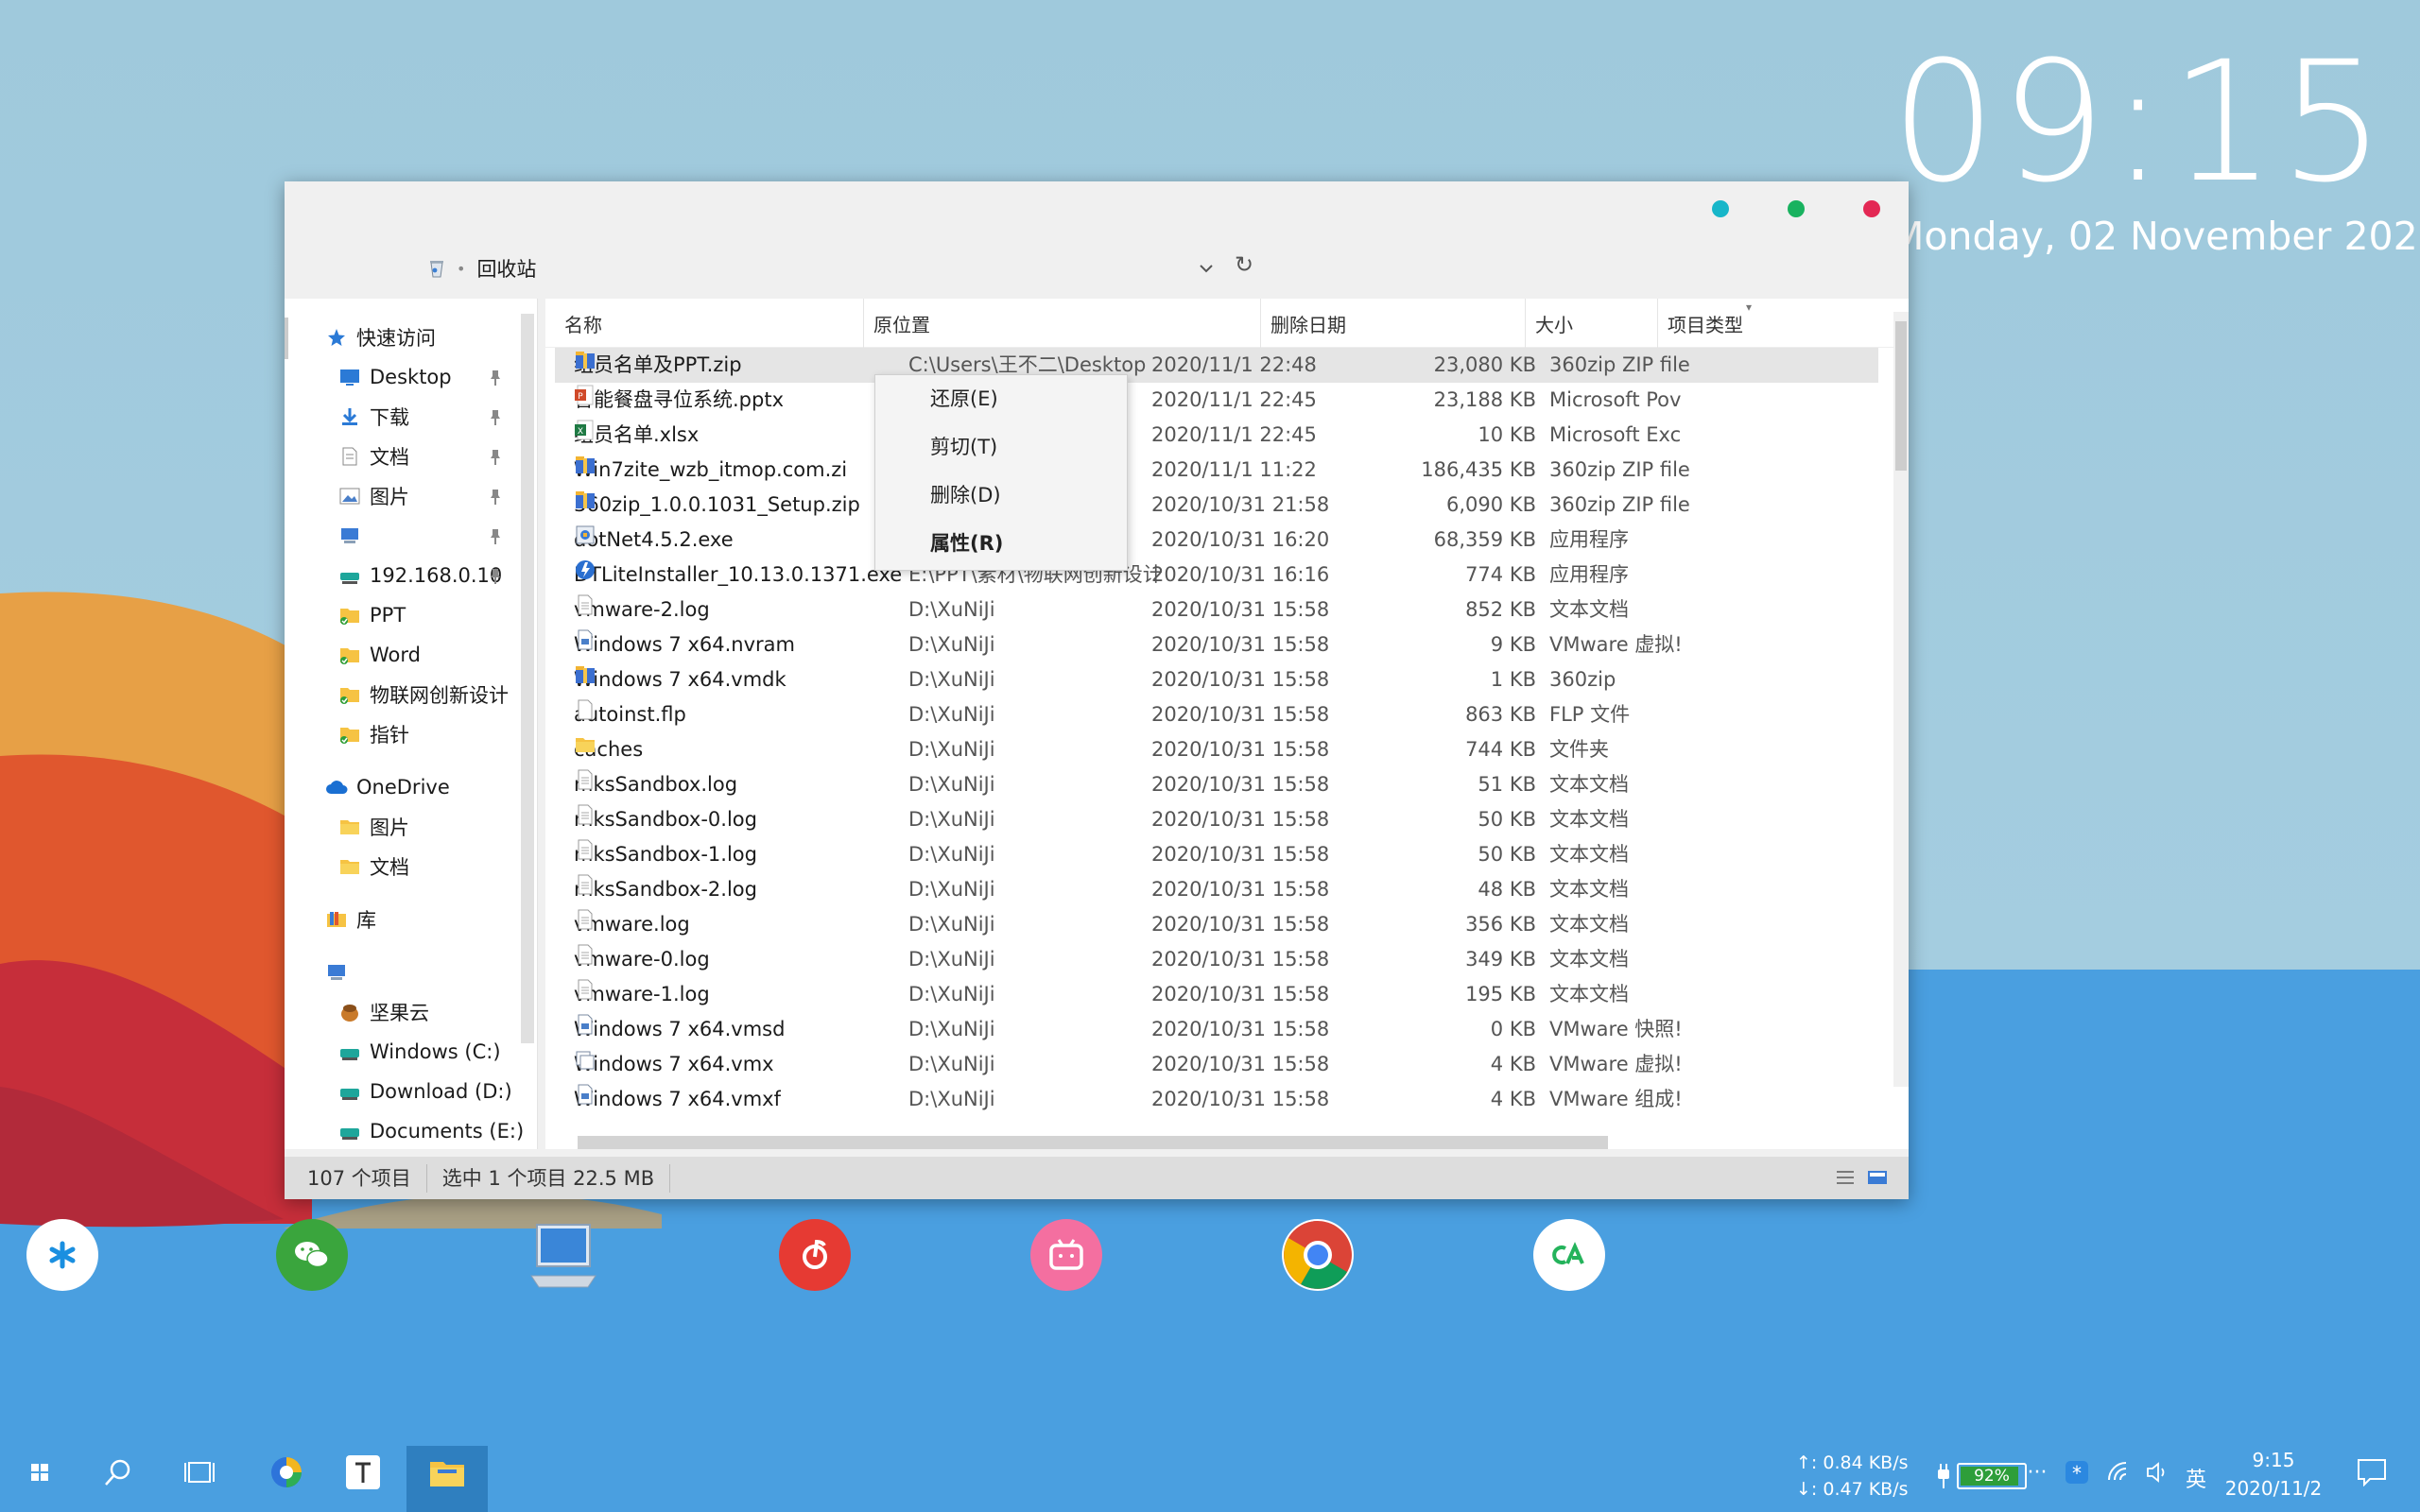 Image resolution: width=2420 pixels, height=1512 pixels. Describe the element at coordinates (1318, 1255) in the screenshot. I see `dock-chrome` at that location.